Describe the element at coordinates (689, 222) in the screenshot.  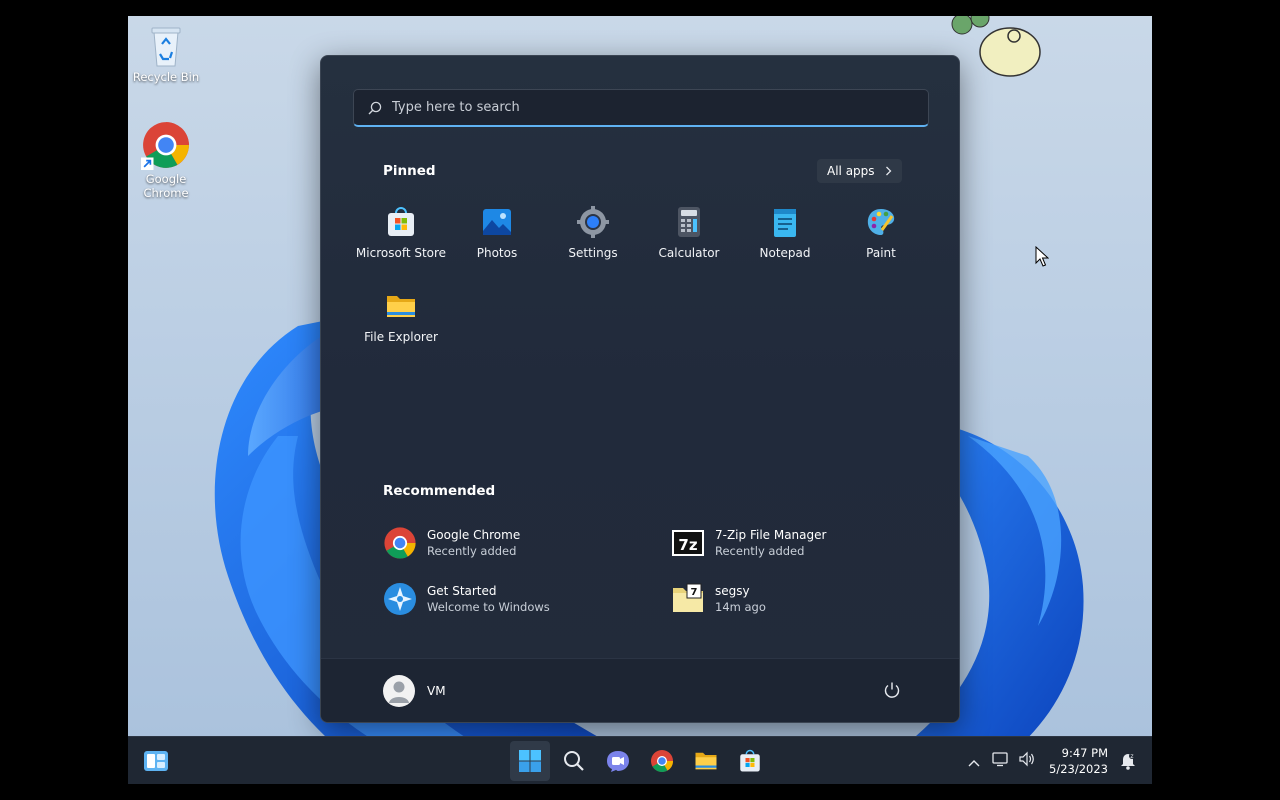
I see `calculator-icon` at that location.